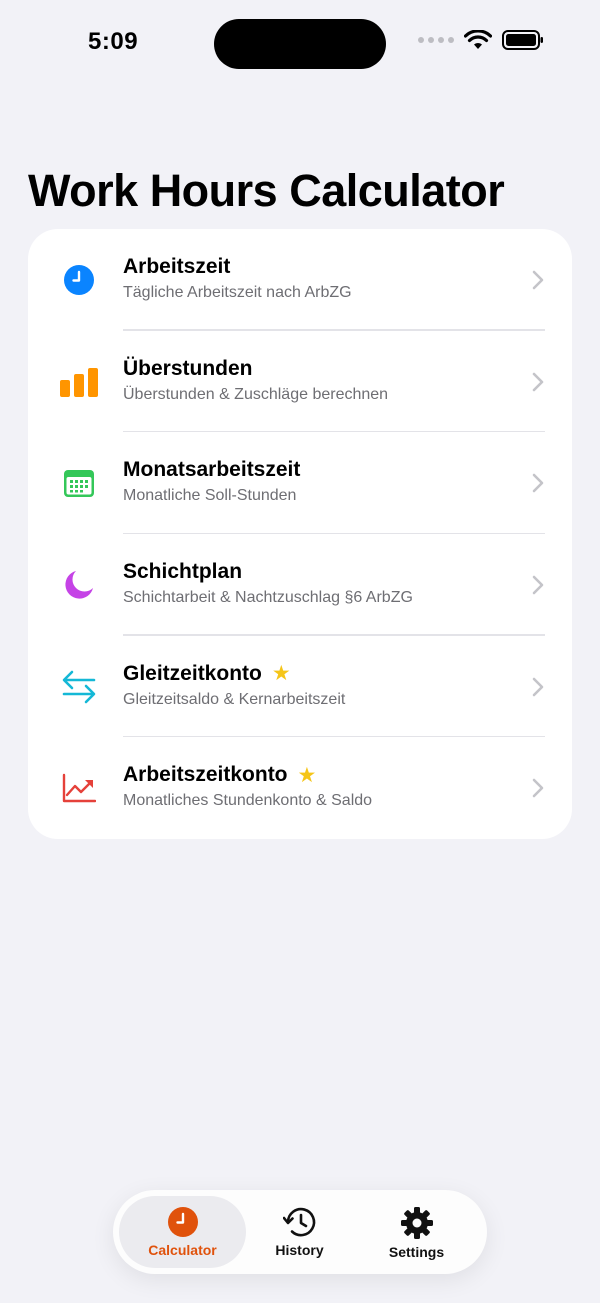 This screenshot has height=1303, width=600. I want to click on dynamic-island, so click(300, 44).